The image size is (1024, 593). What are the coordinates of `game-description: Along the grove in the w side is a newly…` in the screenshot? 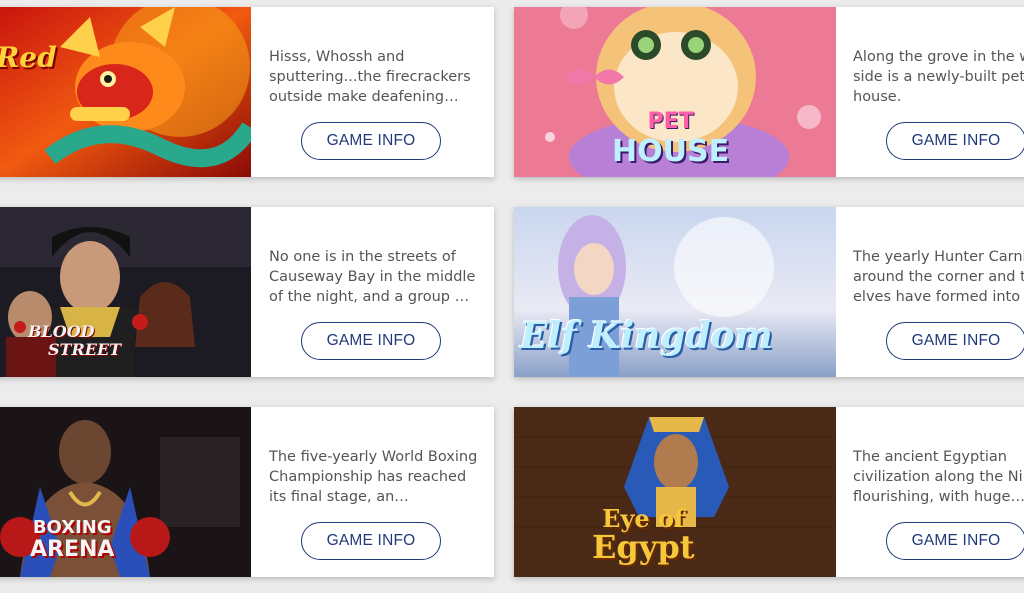 It's located at (938, 77).